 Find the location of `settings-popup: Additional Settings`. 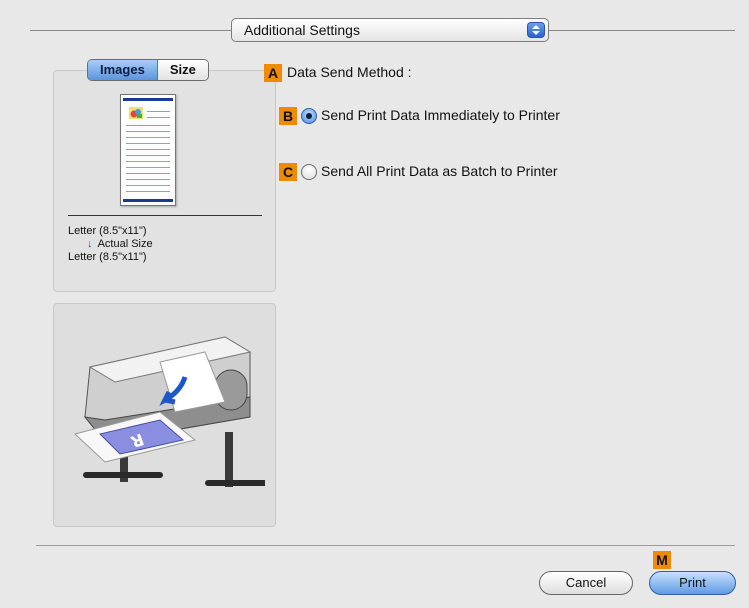

settings-popup: Additional Settings is located at coordinates (390, 30).